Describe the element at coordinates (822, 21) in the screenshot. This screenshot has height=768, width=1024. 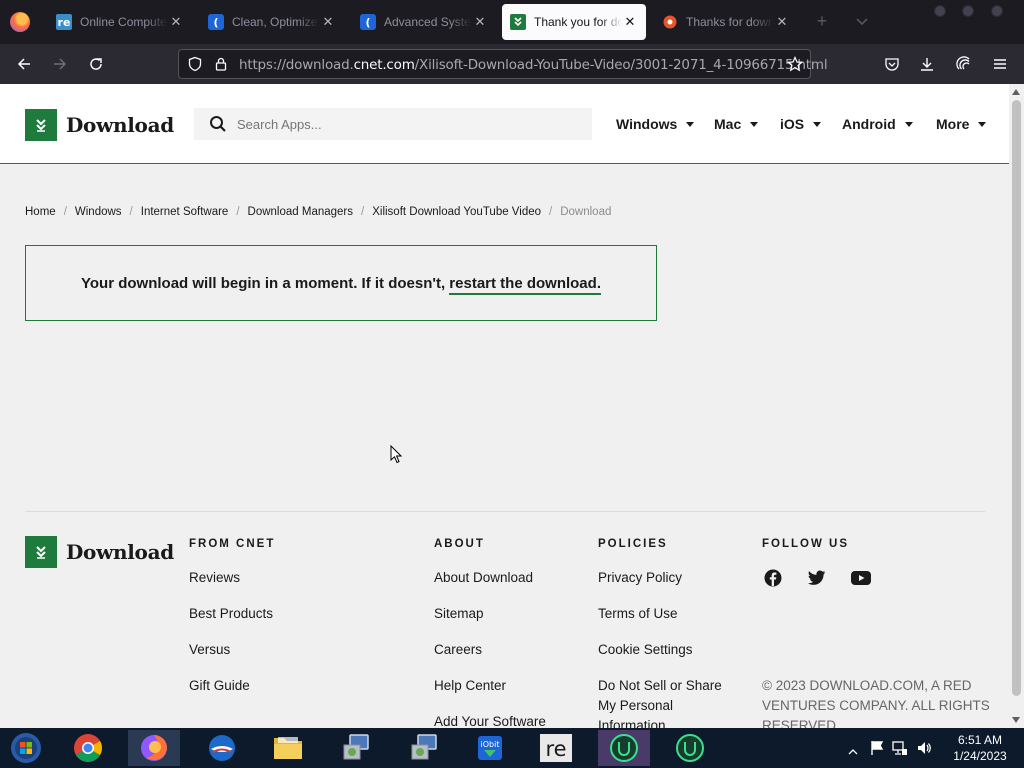
I see `new-tab-plus-icon: +` at that location.